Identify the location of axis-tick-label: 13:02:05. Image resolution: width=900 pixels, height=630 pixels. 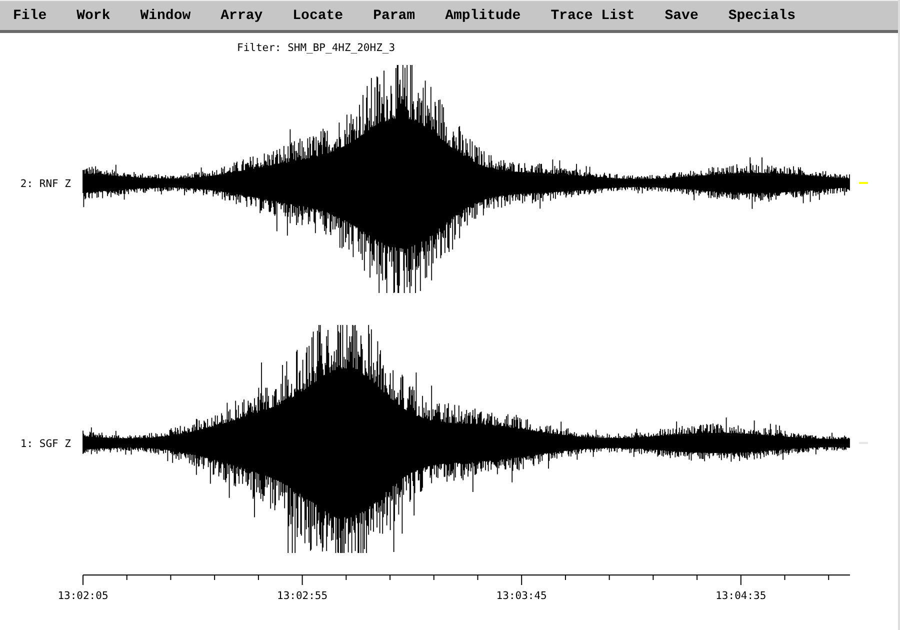
(83, 596).